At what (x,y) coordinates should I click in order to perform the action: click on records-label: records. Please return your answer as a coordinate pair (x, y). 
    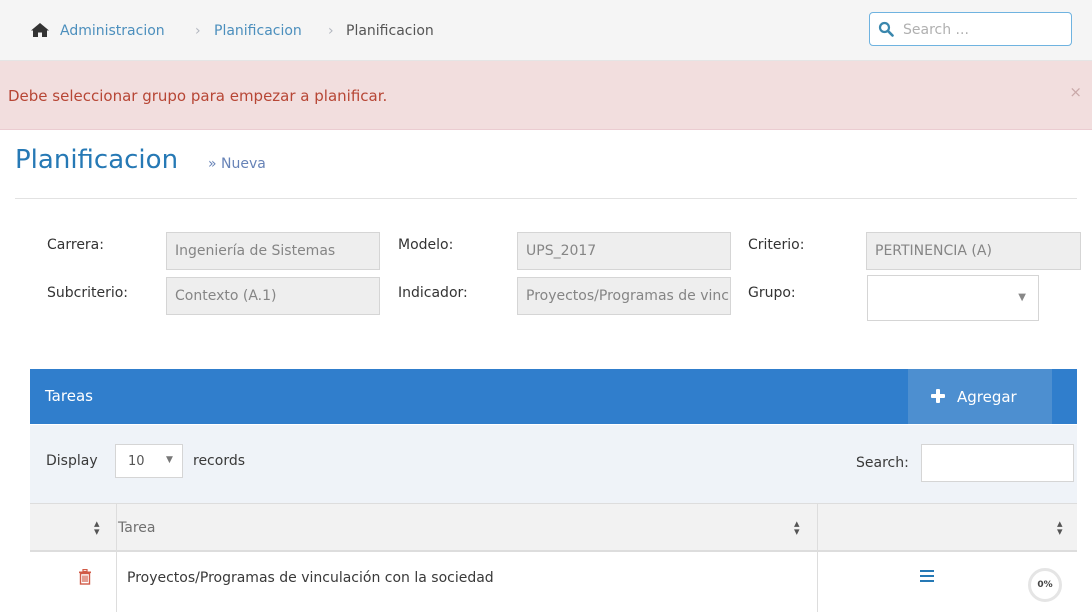
    Looking at the image, I should click on (219, 461).